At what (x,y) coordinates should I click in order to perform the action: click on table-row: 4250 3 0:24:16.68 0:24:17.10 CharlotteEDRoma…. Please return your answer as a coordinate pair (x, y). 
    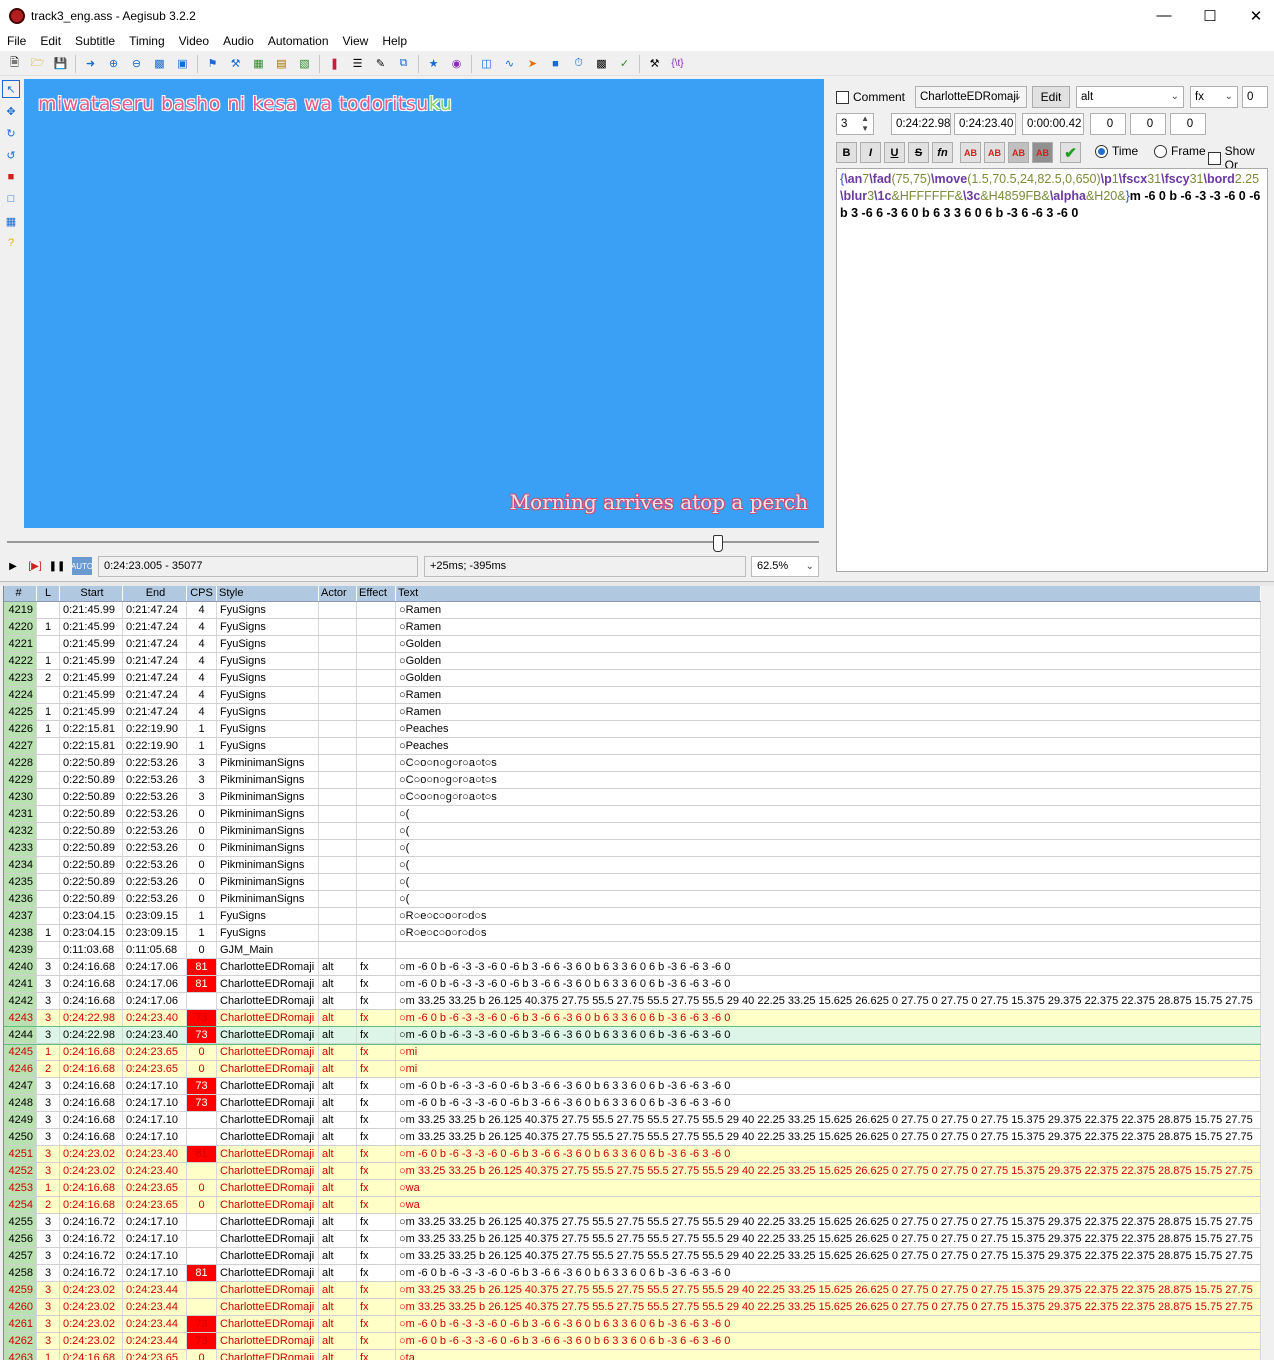
    Looking at the image, I should click on (632, 1137).